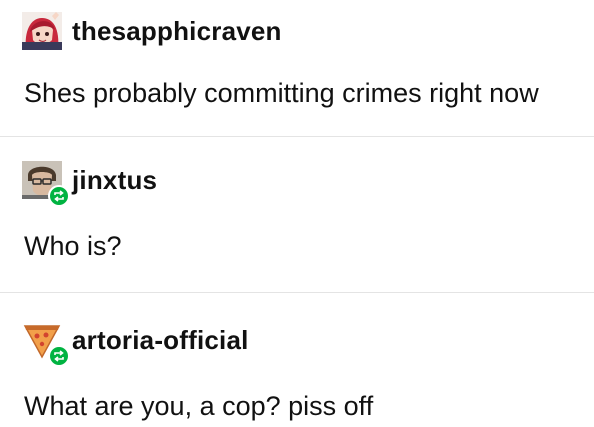  I want to click on anime-girl-avatar-icon, so click(42, 31).